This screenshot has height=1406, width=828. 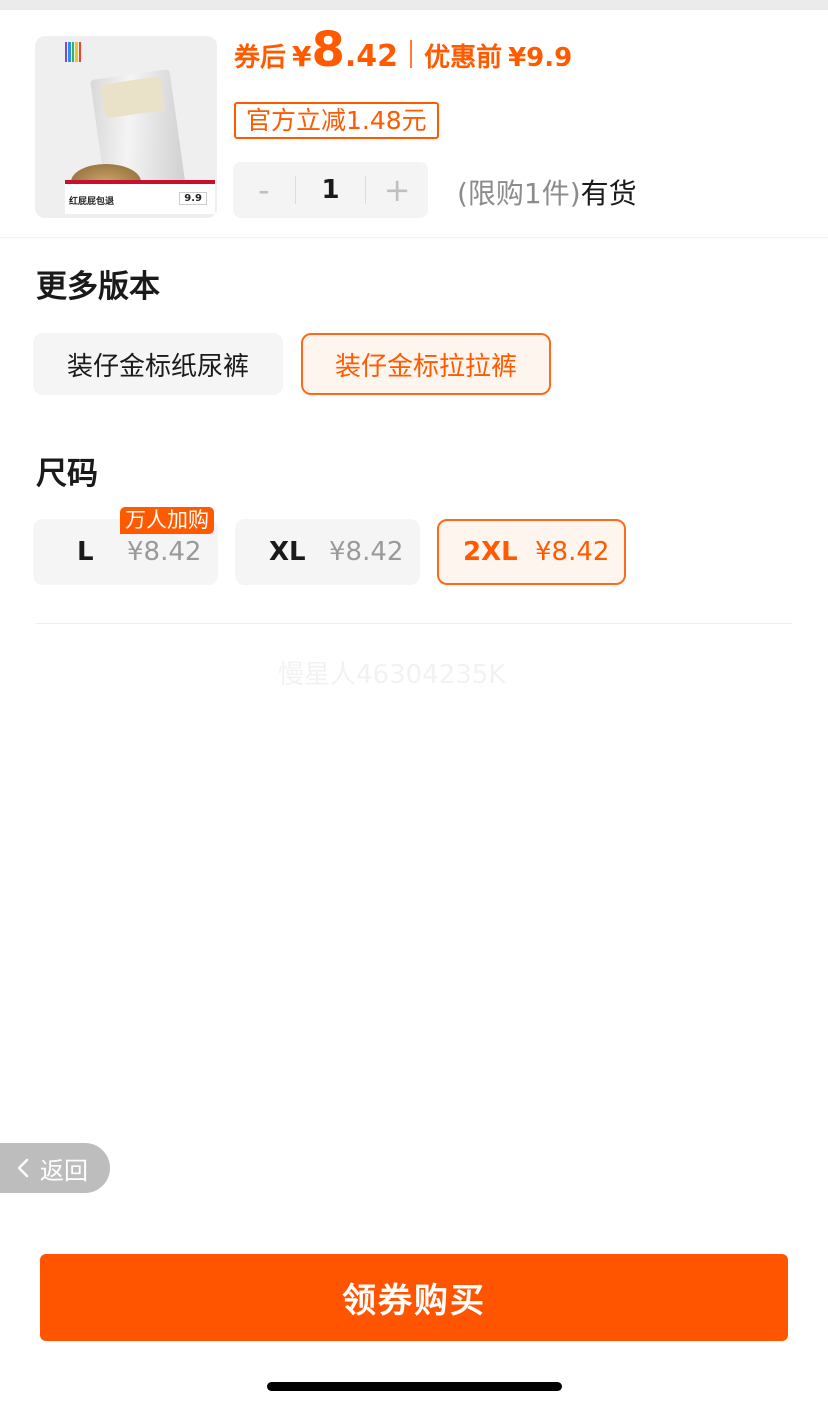 I want to click on section-divider, so click(x=414, y=623).